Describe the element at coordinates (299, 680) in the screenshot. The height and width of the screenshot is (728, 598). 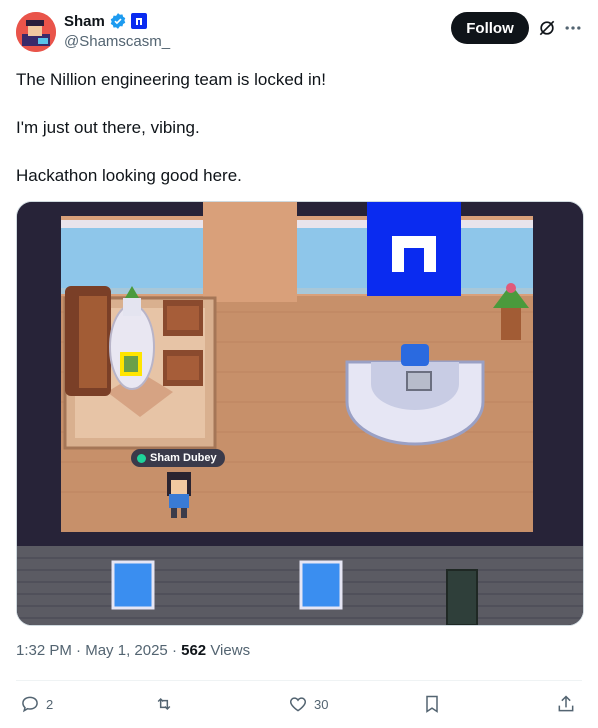
I see `divider` at that location.